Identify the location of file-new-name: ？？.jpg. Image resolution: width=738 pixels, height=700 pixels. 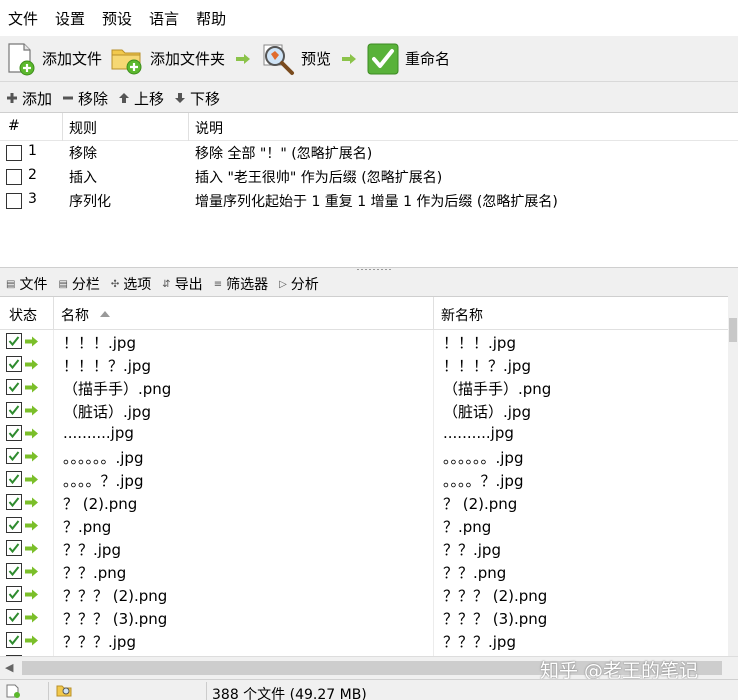
(472, 550).